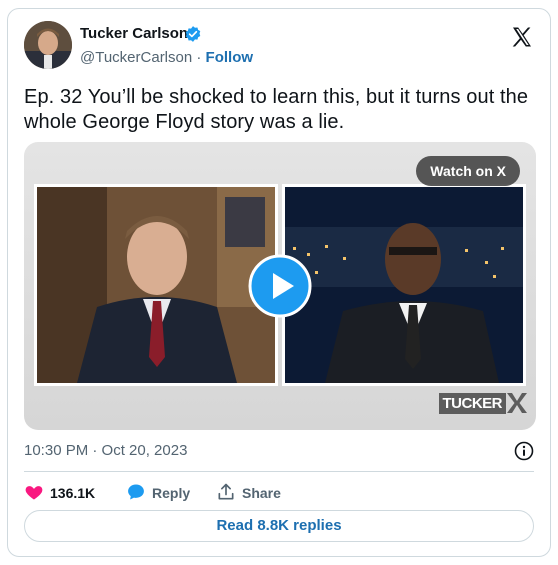  Describe the element at coordinates (34, 493) in the screenshot. I see `heart-icon` at that location.